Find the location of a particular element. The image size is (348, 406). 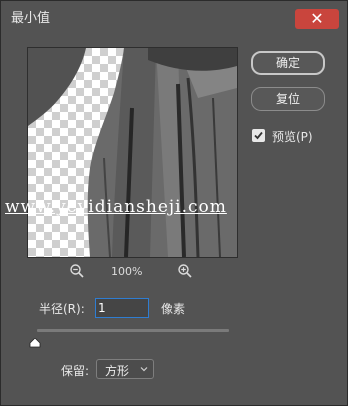

close-button: ✕ is located at coordinates (317, 19).